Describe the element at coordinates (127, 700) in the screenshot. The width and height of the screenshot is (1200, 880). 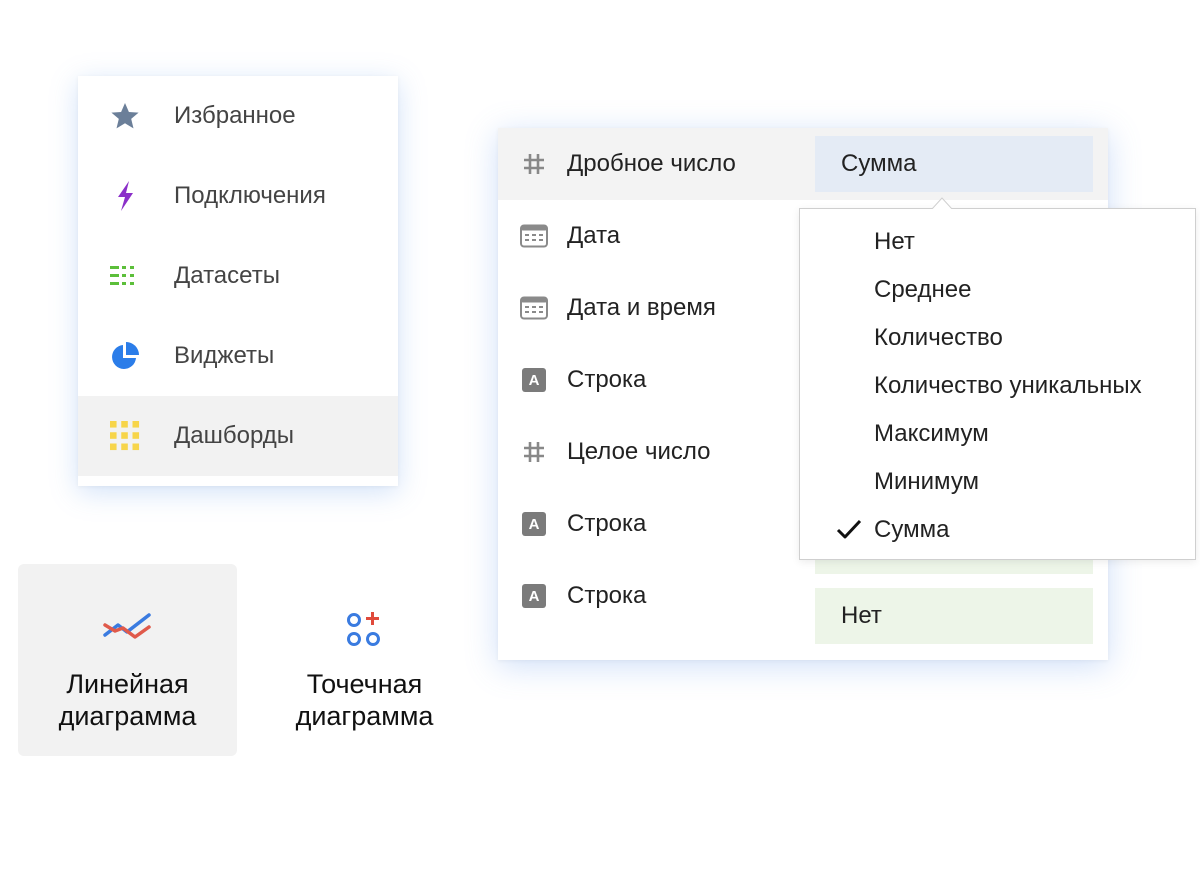
I see `chart-type-label: Линейная диаграмма` at that location.